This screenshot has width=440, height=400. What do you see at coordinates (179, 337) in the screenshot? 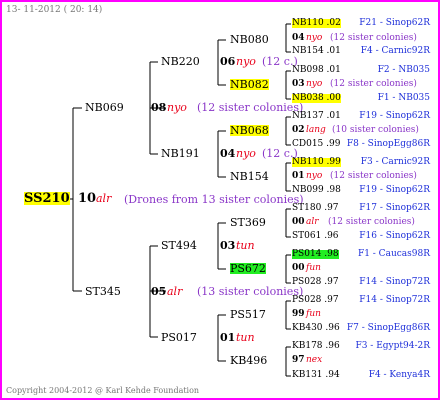
I see `gen2-queen-id: PS017` at bounding box center [179, 337].